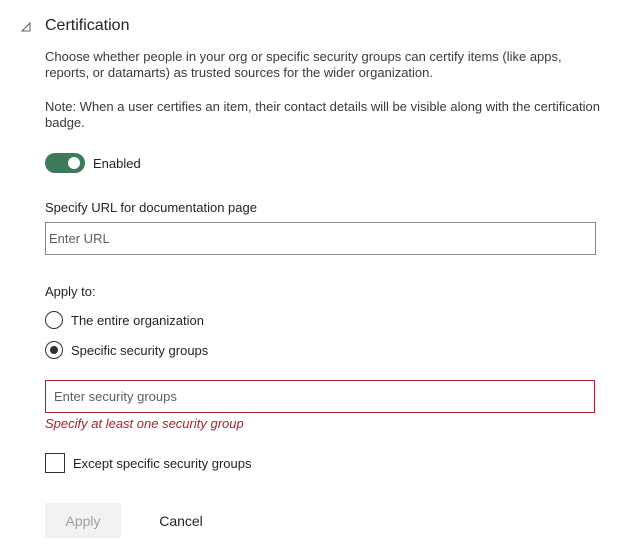  Describe the element at coordinates (140, 350) in the screenshot. I see `radio-label-specific-security-groups: Specific security groups` at that location.